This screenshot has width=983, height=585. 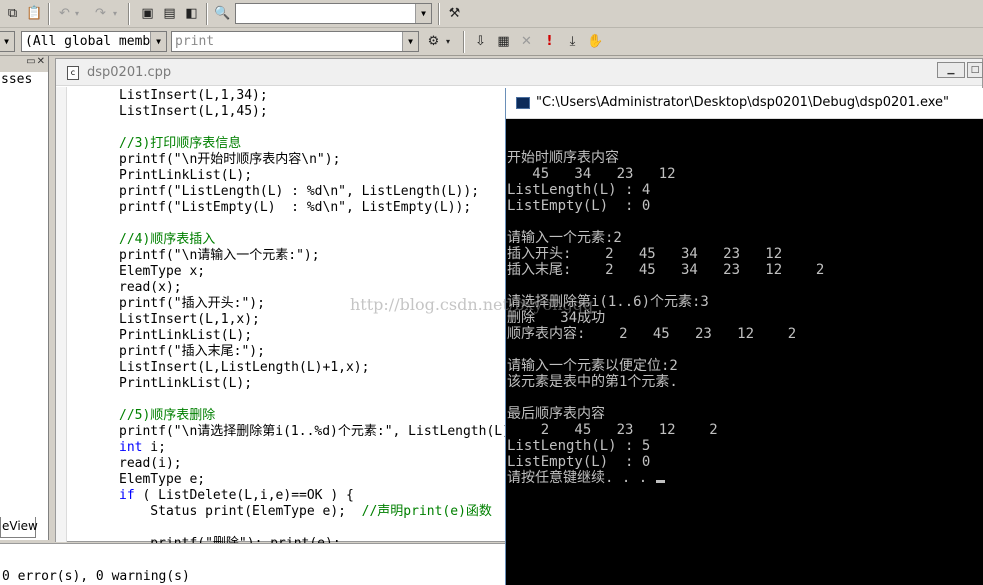 What do you see at coordinates (322, 448) in the screenshot?
I see `code-line: int i;` at bounding box center [322, 448].